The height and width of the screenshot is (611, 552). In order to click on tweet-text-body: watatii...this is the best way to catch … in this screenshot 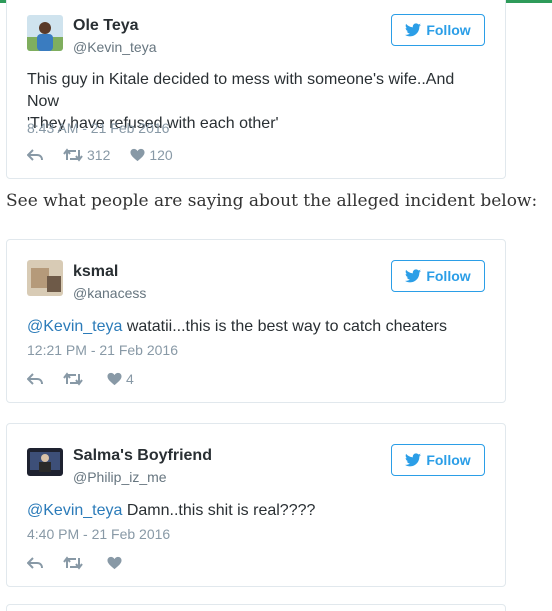, I will do `click(284, 326)`.